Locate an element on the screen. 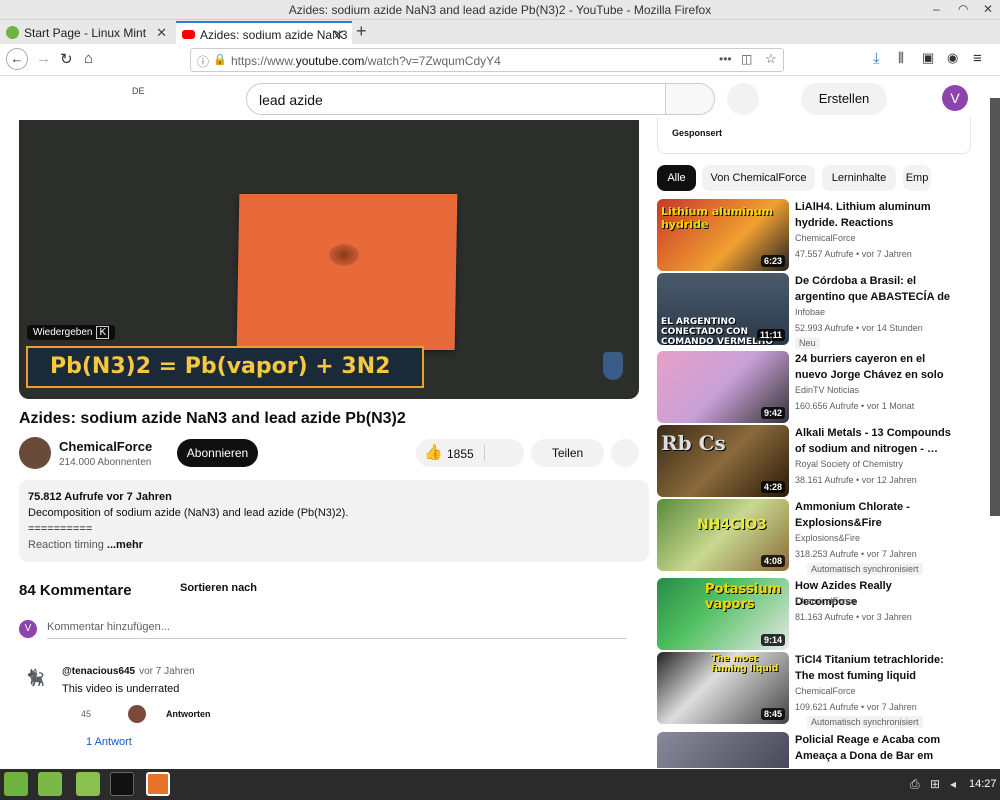 The height and width of the screenshot is (800, 1000). sidebar-icon: ▣ is located at coordinates (928, 58).